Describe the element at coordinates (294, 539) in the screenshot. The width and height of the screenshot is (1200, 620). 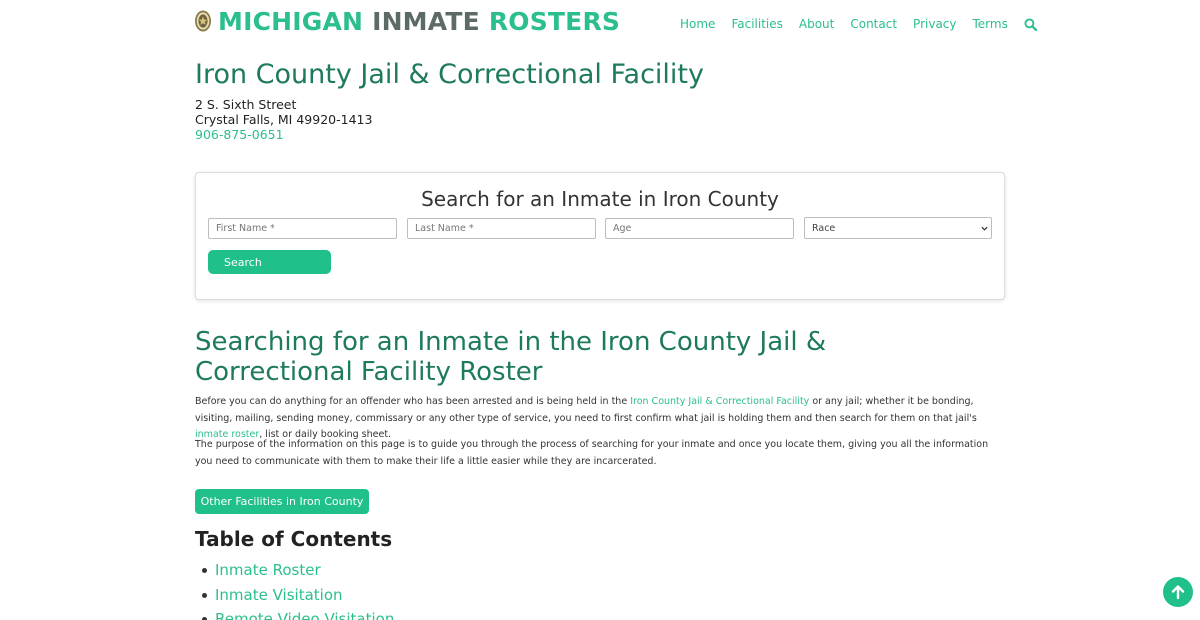
I see `toc-title: Table of Contents` at that location.